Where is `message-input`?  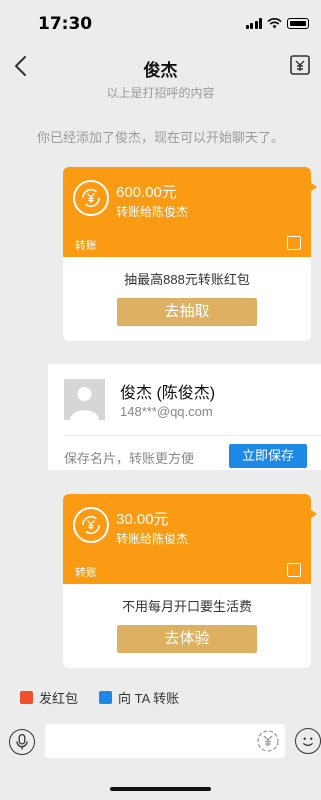 message-input is located at coordinates (165, 741).